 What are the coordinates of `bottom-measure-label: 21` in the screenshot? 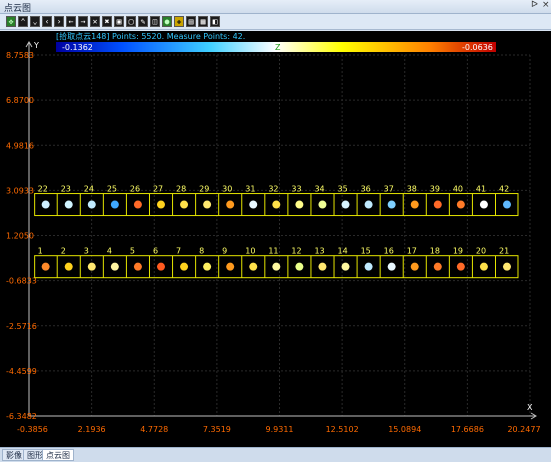 It's located at (504, 251).